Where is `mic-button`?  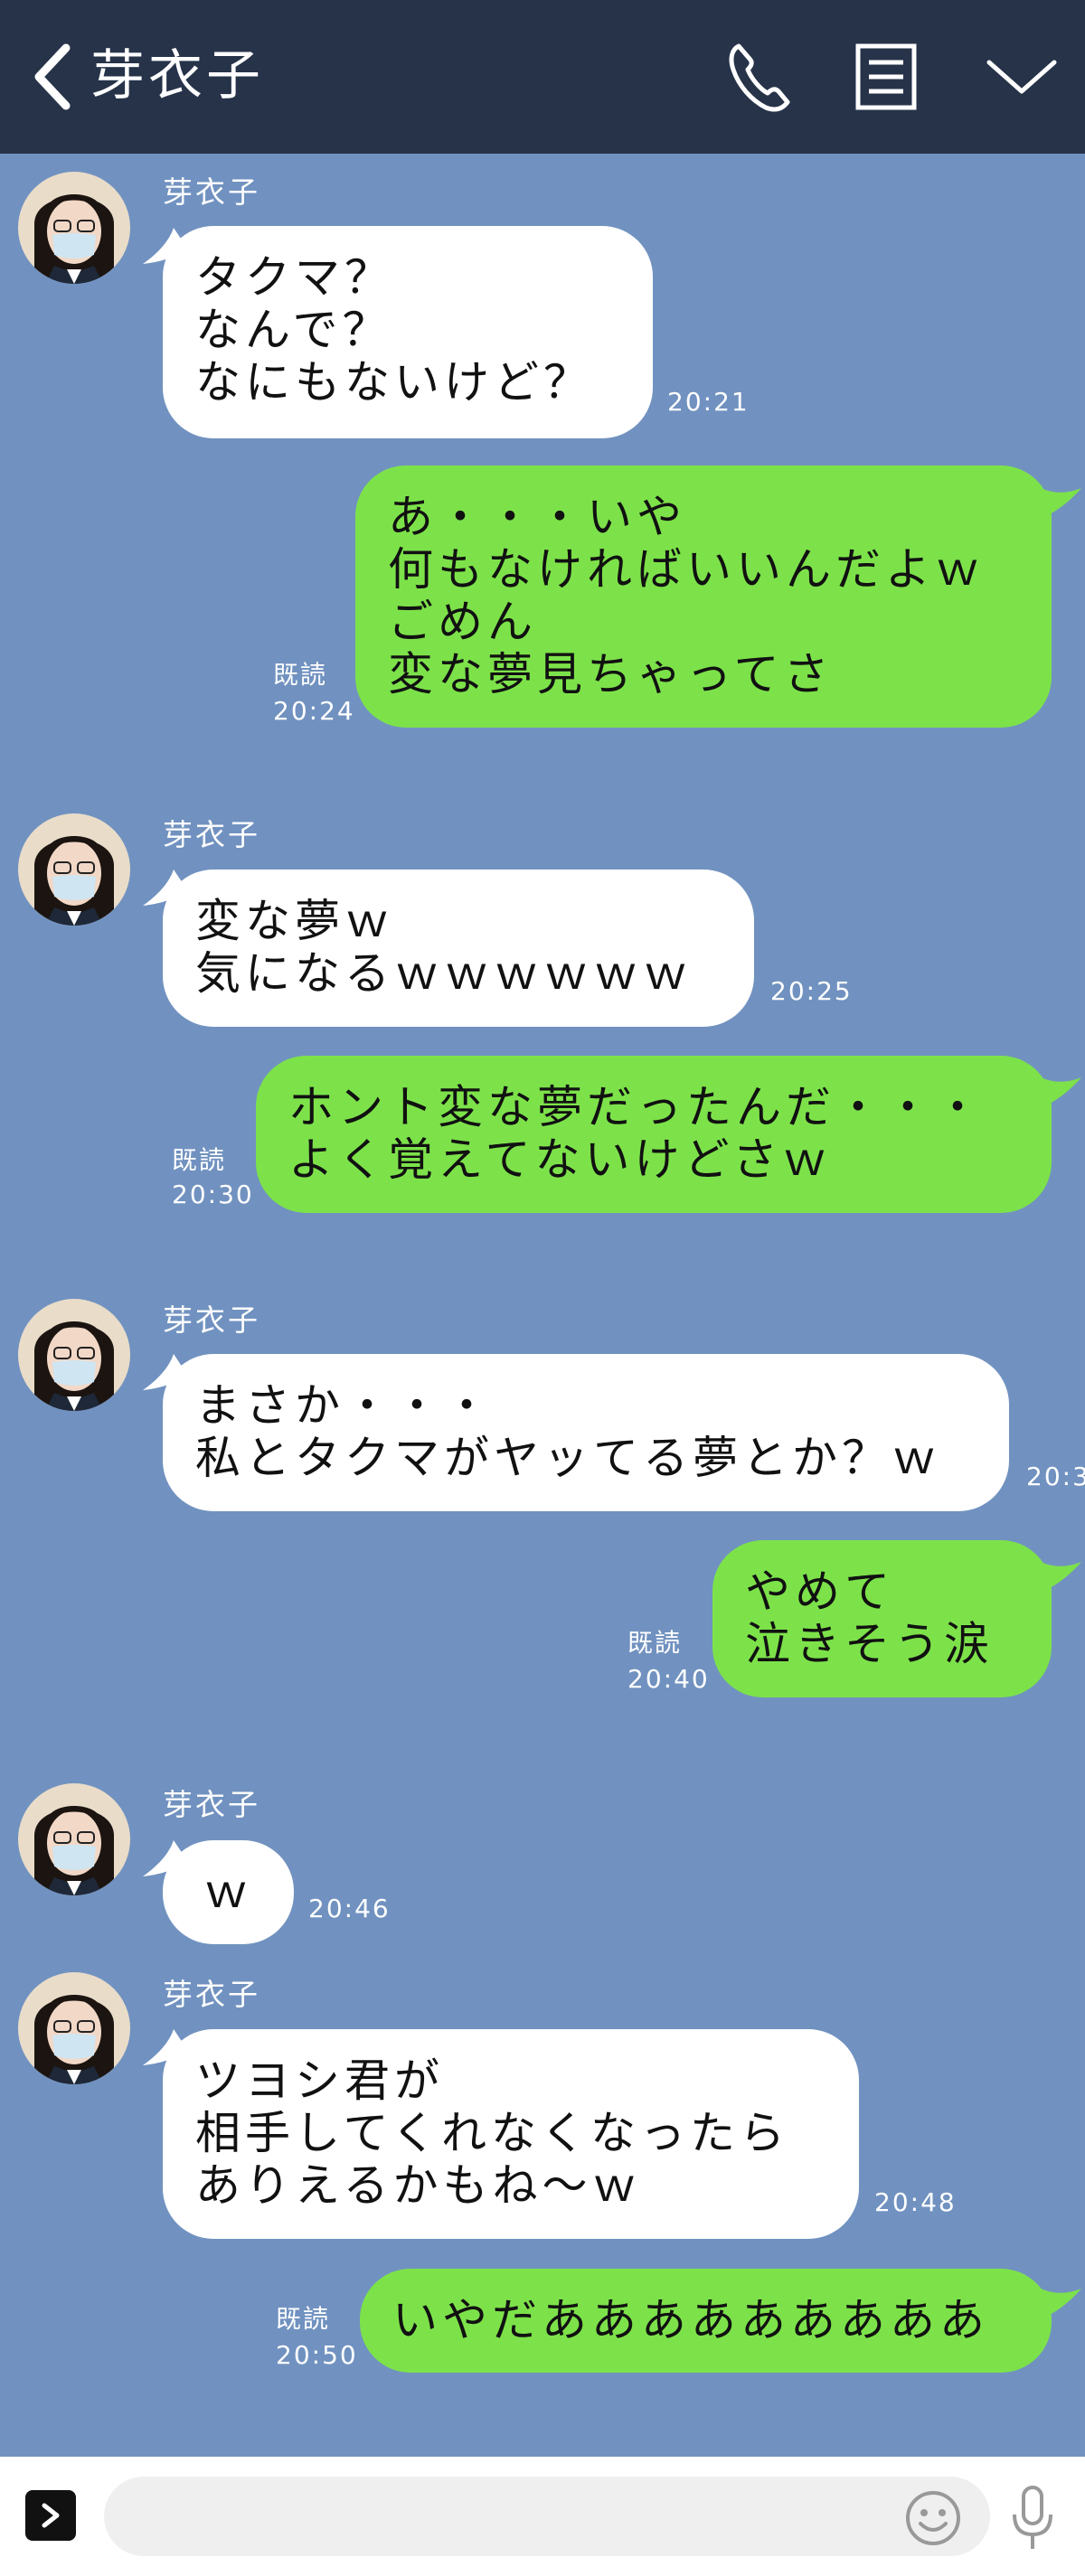
mic-button is located at coordinates (1032, 2518).